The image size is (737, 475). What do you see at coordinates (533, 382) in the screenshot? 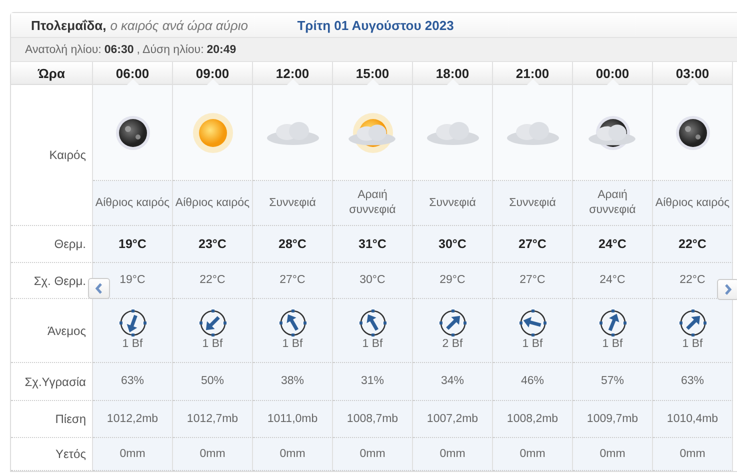
I see `table-cell: 46%` at bounding box center [533, 382].